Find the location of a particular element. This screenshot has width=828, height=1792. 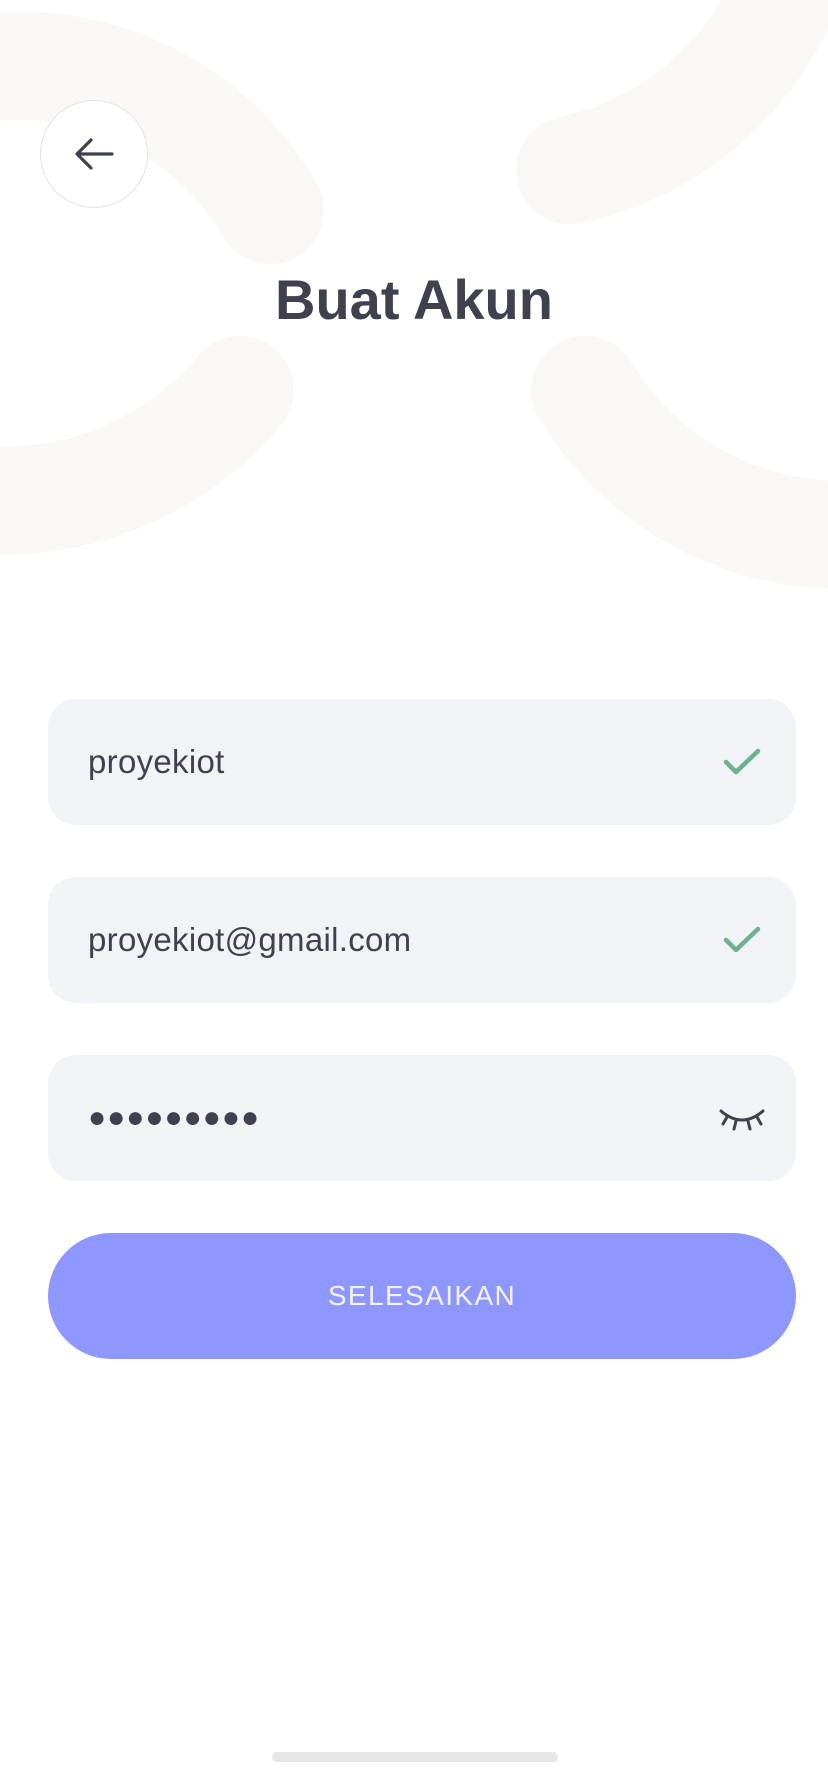

back-button is located at coordinates (94, 154).